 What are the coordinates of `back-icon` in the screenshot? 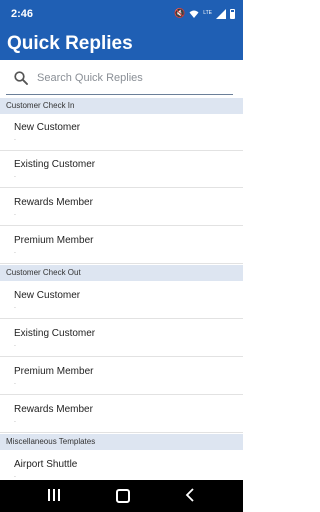 It's located at (190, 495).